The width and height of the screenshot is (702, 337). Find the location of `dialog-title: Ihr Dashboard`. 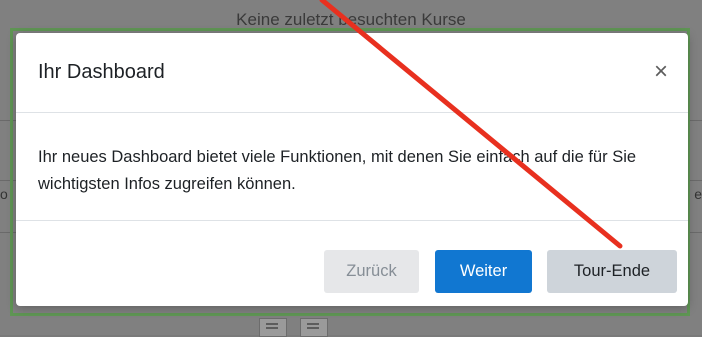

dialog-title: Ihr Dashboard is located at coordinates (101, 72).